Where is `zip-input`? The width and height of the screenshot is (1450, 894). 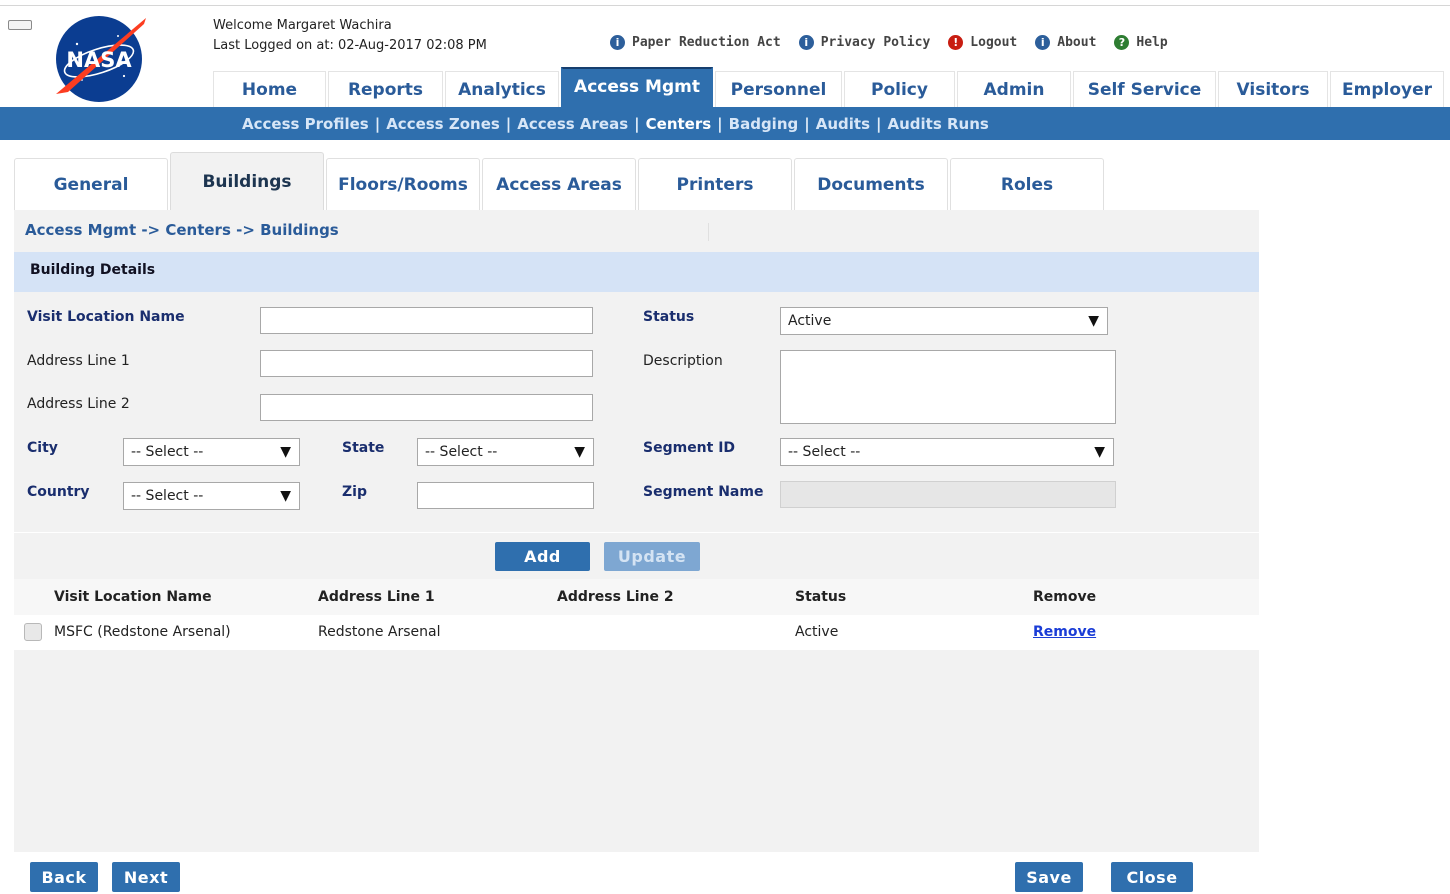
zip-input is located at coordinates (505, 495).